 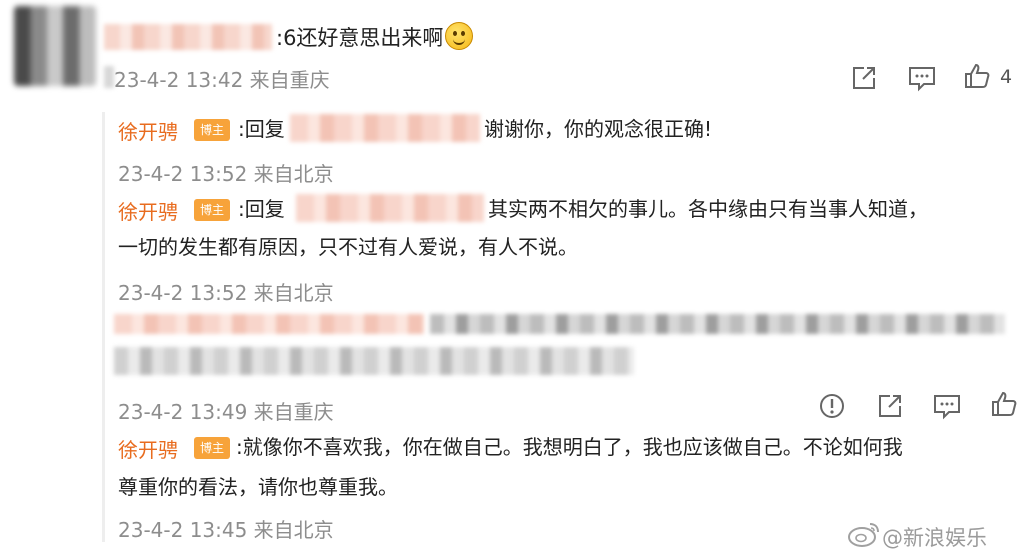 What do you see at coordinates (360, 38) in the screenshot?
I see `comment-text-content: :6还好意思出来啊` at bounding box center [360, 38].